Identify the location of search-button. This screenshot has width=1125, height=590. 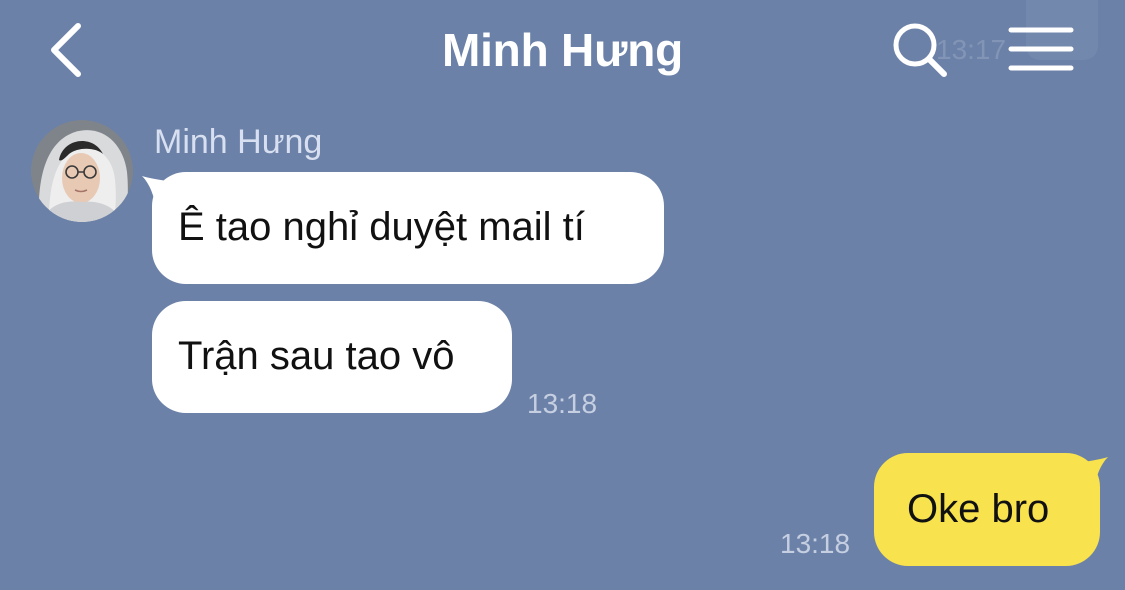
(921, 51).